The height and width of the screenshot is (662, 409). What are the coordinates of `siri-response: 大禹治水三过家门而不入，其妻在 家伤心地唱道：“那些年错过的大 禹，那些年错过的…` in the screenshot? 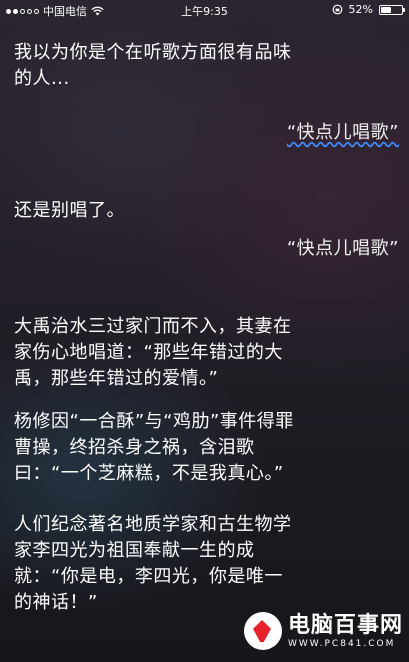 It's located at (184, 353).